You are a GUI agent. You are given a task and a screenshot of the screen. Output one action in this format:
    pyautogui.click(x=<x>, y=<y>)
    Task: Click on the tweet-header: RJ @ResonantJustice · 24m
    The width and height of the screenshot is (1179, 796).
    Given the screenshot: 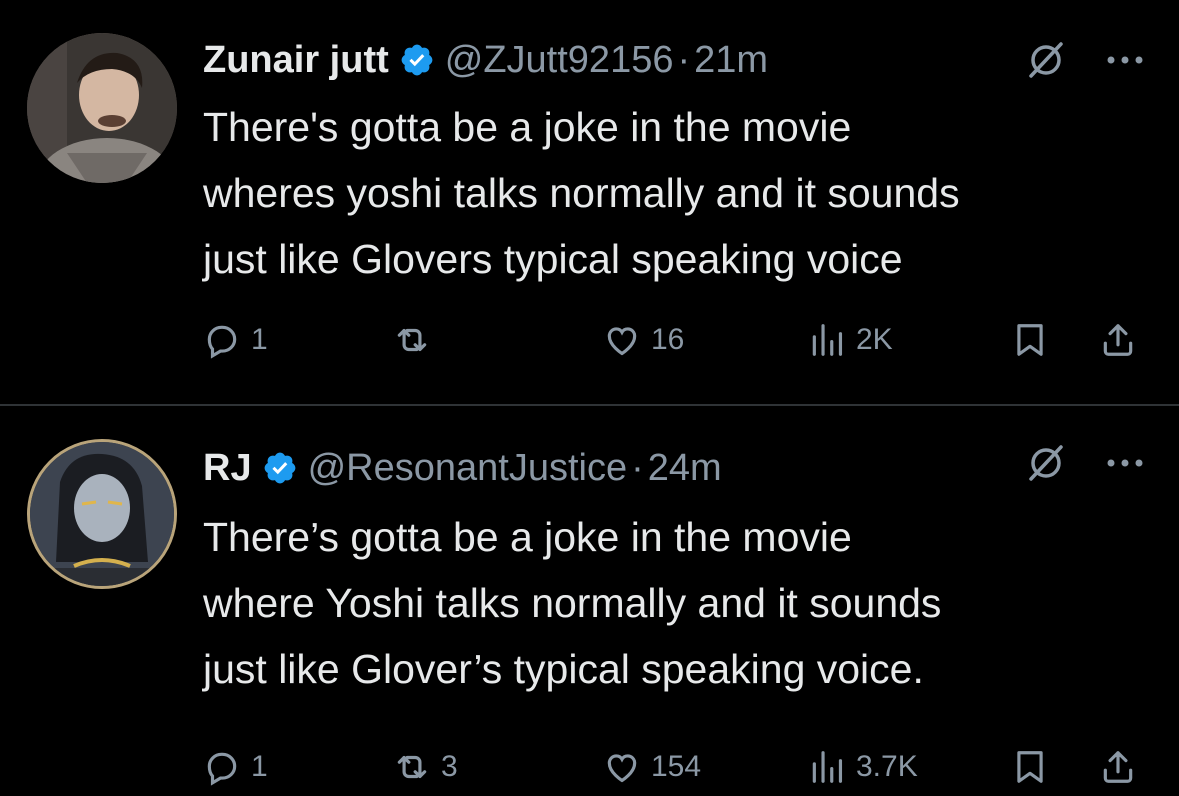 What is the action you would take?
    pyautogui.click(x=462, y=468)
    